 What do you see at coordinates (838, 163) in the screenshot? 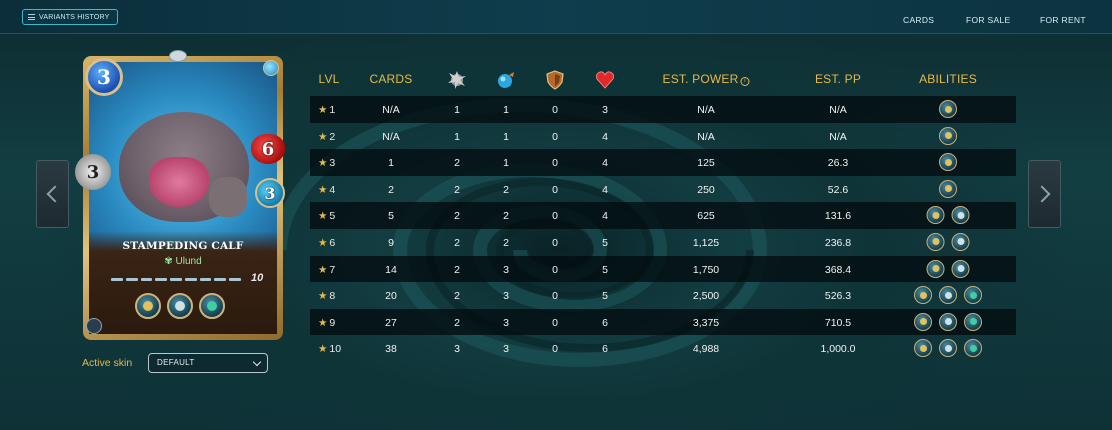
I see `cell-pp: 26.3` at bounding box center [838, 163].